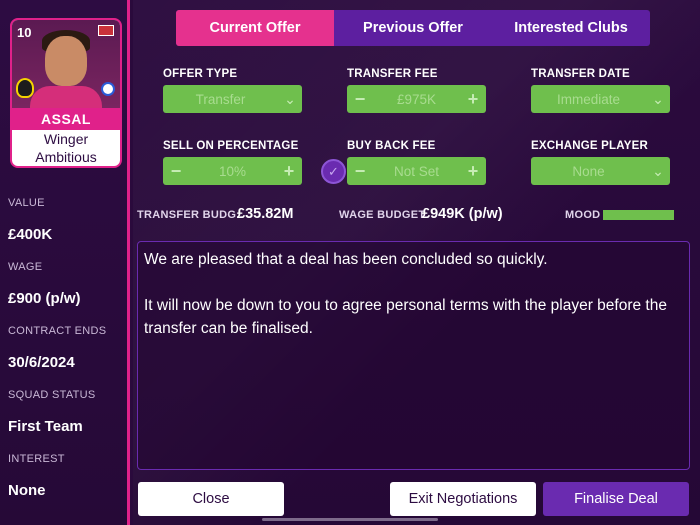 The width and height of the screenshot is (700, 525). What do you see at coordinates (66, 61) in the screenshot?
I see `player-face` at bounding box center [66, 61].